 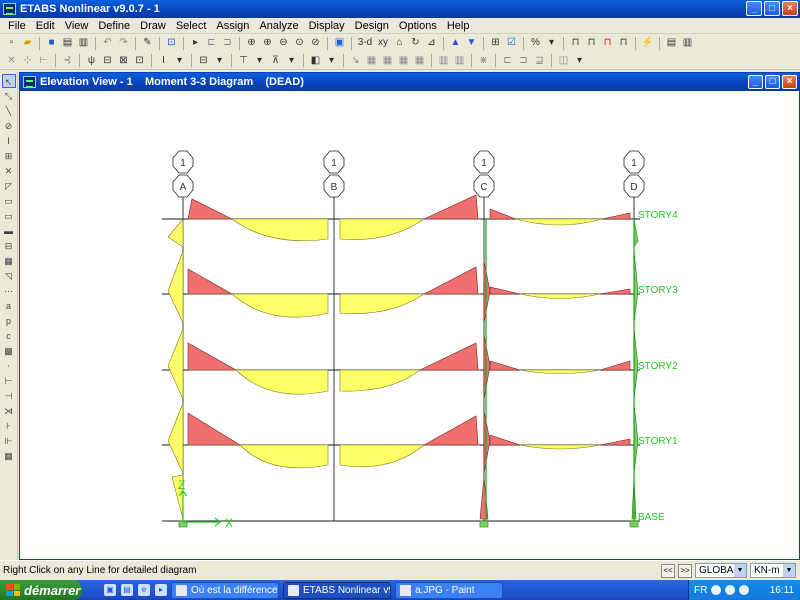 I want to click on design-options-icon: ▥, so click(x=687, y=43).